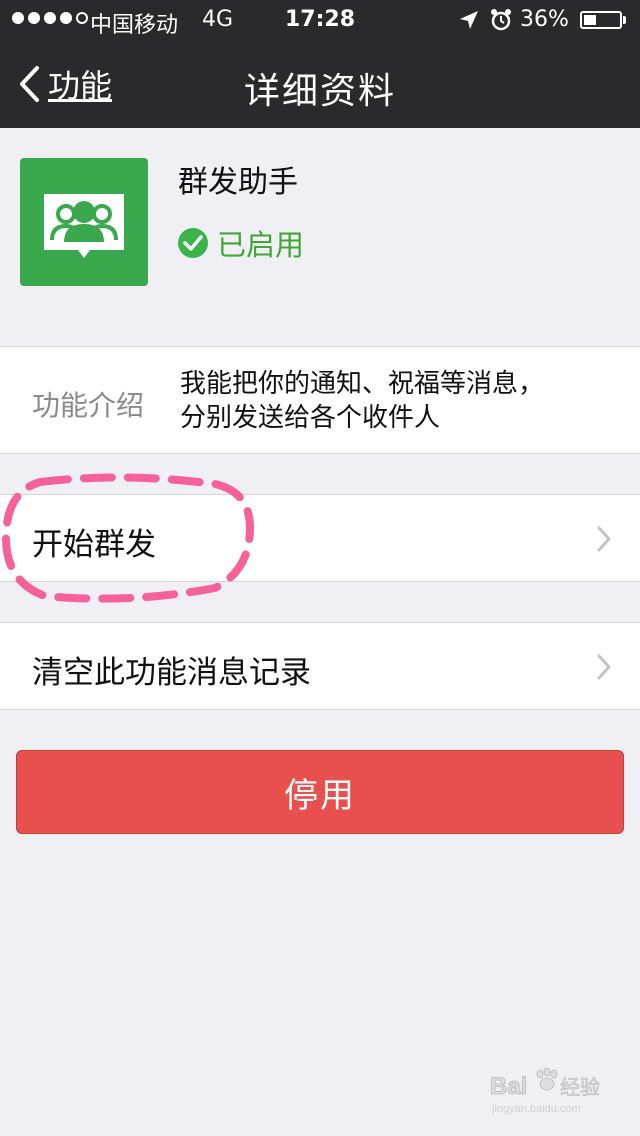  I want to click on intro-label: 功能介绍, so click(88, 405).